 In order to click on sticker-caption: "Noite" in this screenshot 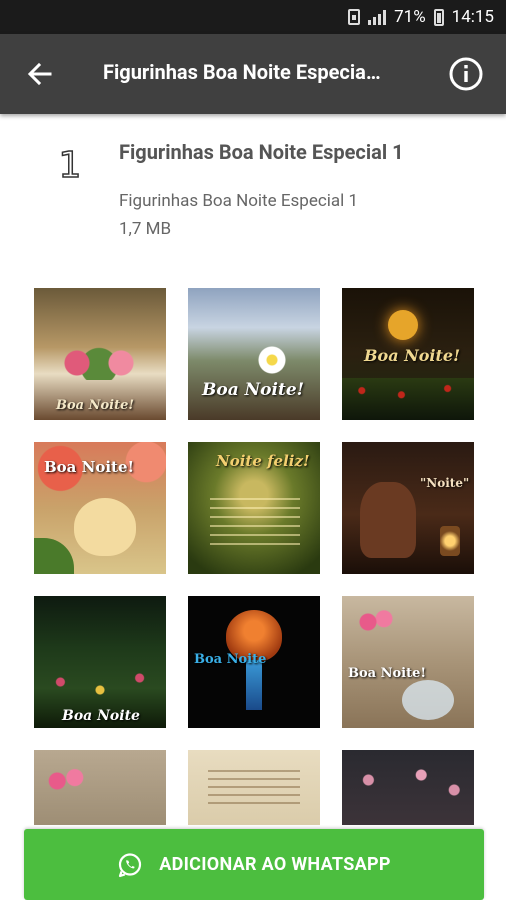, I will do `click(445, 483)`.